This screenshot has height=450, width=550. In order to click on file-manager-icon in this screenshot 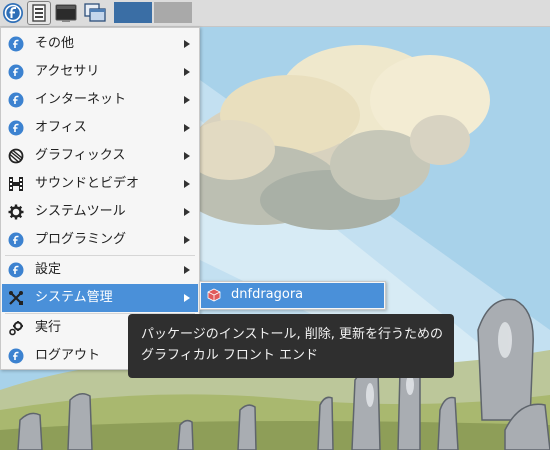, I will do `click(39, 13)`.